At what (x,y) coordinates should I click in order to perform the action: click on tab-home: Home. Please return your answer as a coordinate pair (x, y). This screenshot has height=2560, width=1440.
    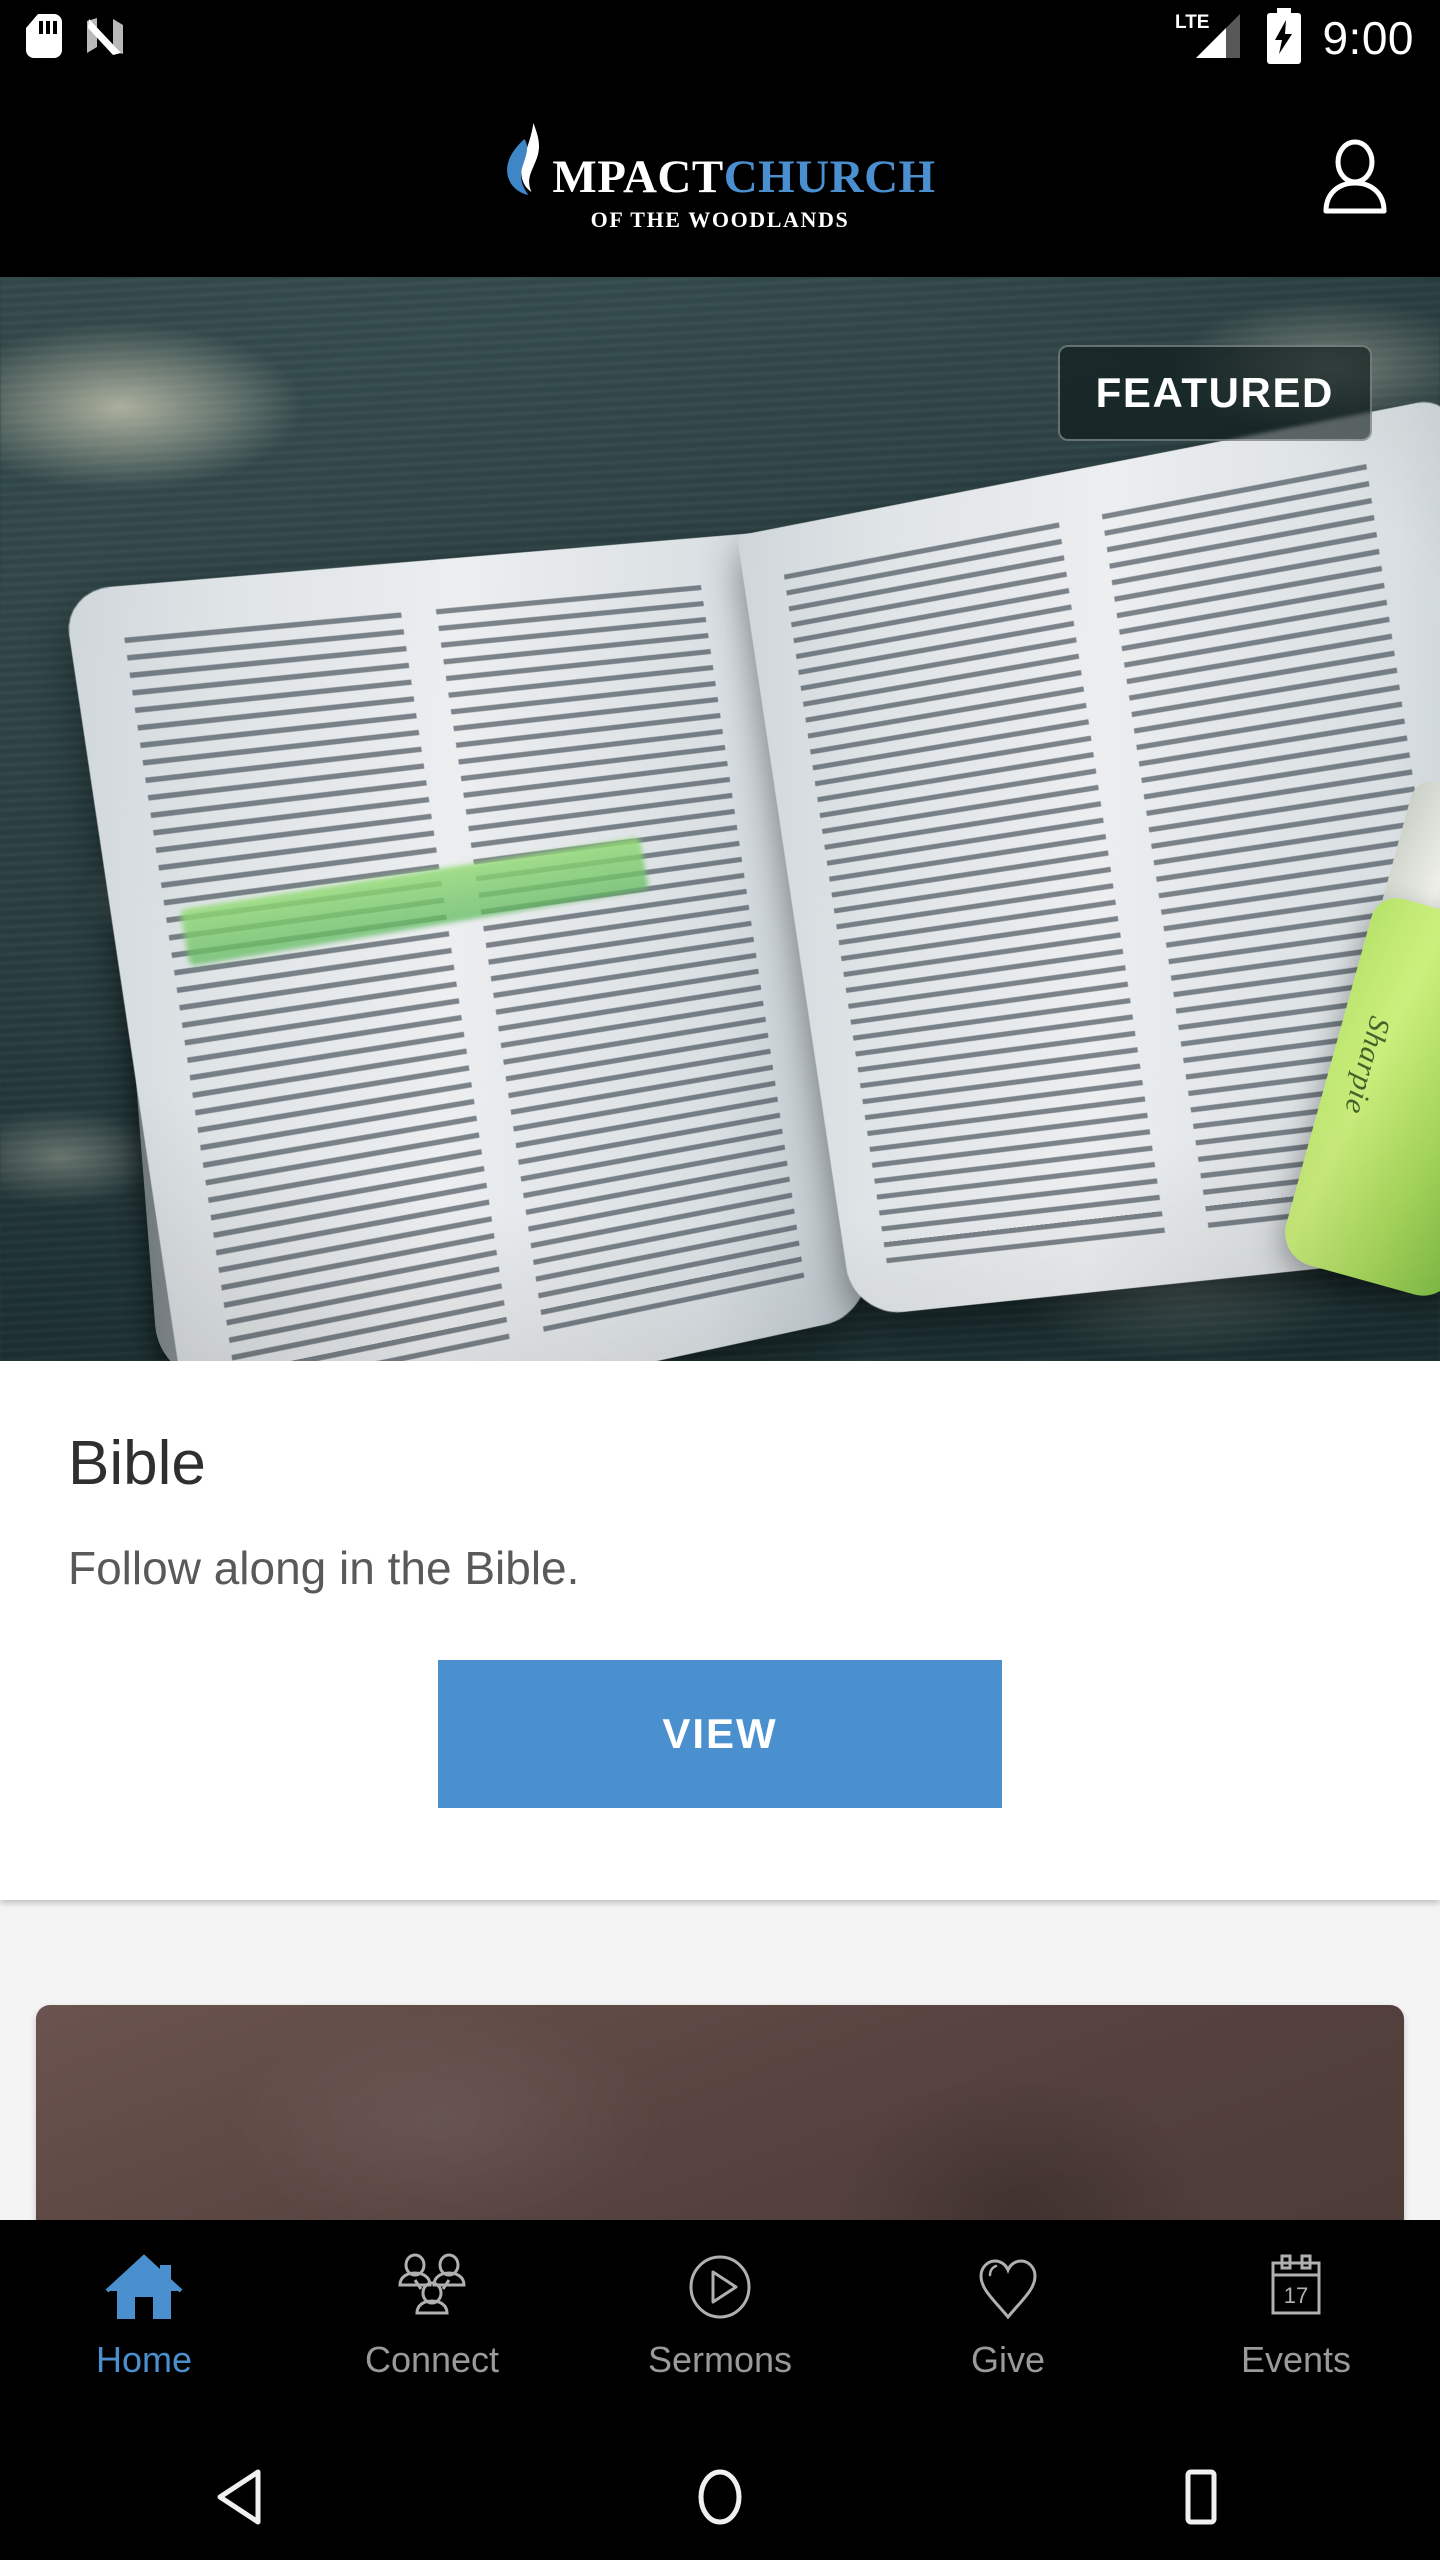
    Looking at the image, I should click on (144, 2299).